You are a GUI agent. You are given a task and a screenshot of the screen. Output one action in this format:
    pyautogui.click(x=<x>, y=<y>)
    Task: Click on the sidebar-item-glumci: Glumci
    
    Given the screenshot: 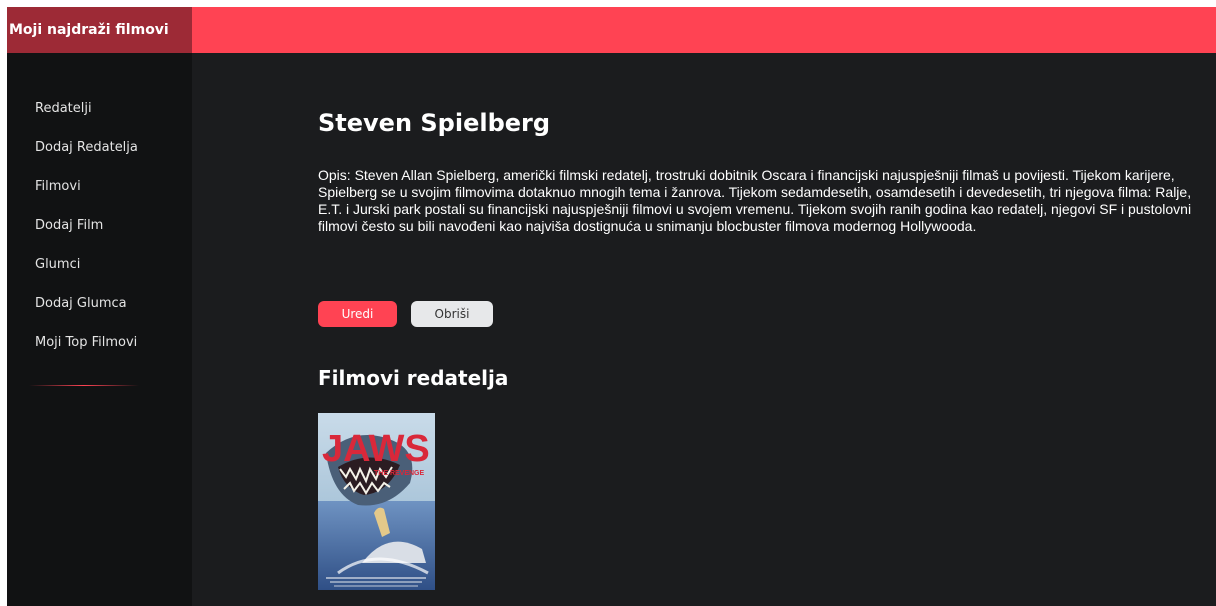 What is the action you would take?
    pyautogui.click(x=86, y=275)
    